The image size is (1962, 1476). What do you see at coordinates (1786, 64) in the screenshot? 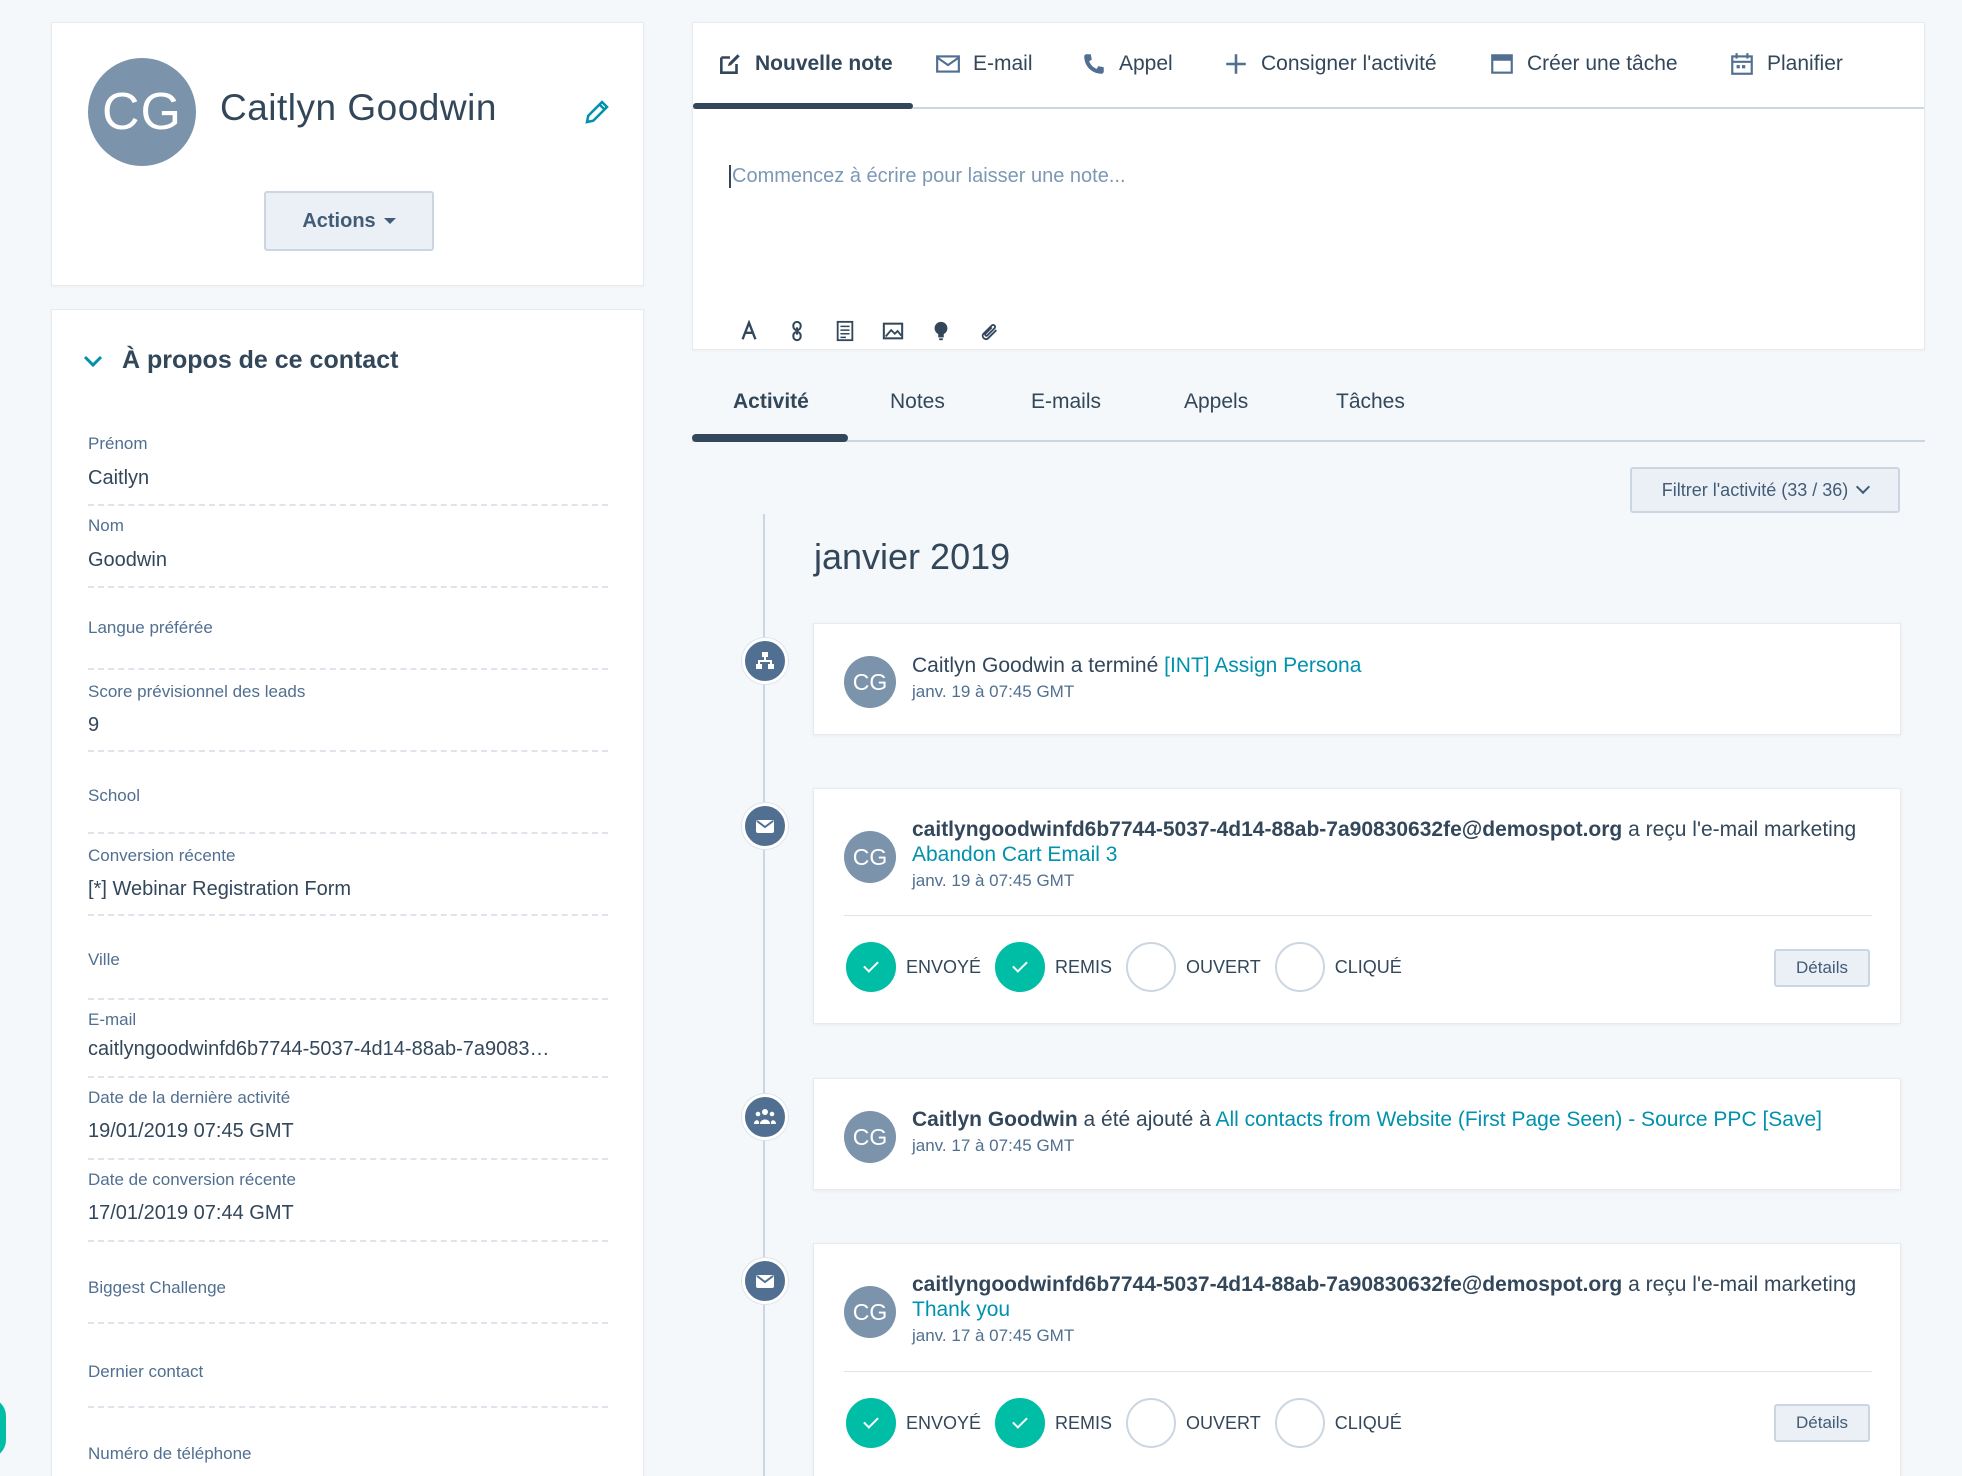
I see `tab-schedule: Planifier` at bounding box center [1786, 64].